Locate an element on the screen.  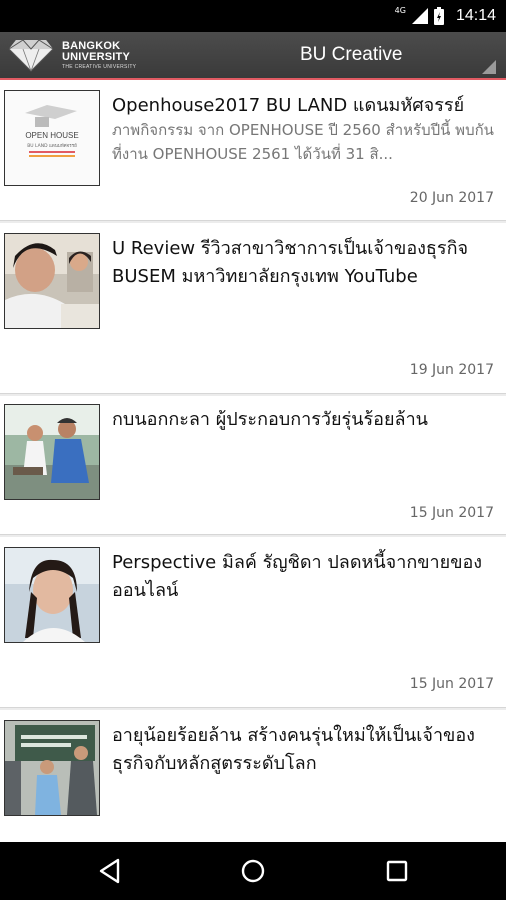
signal-icon is located at coordinates (419, 16).